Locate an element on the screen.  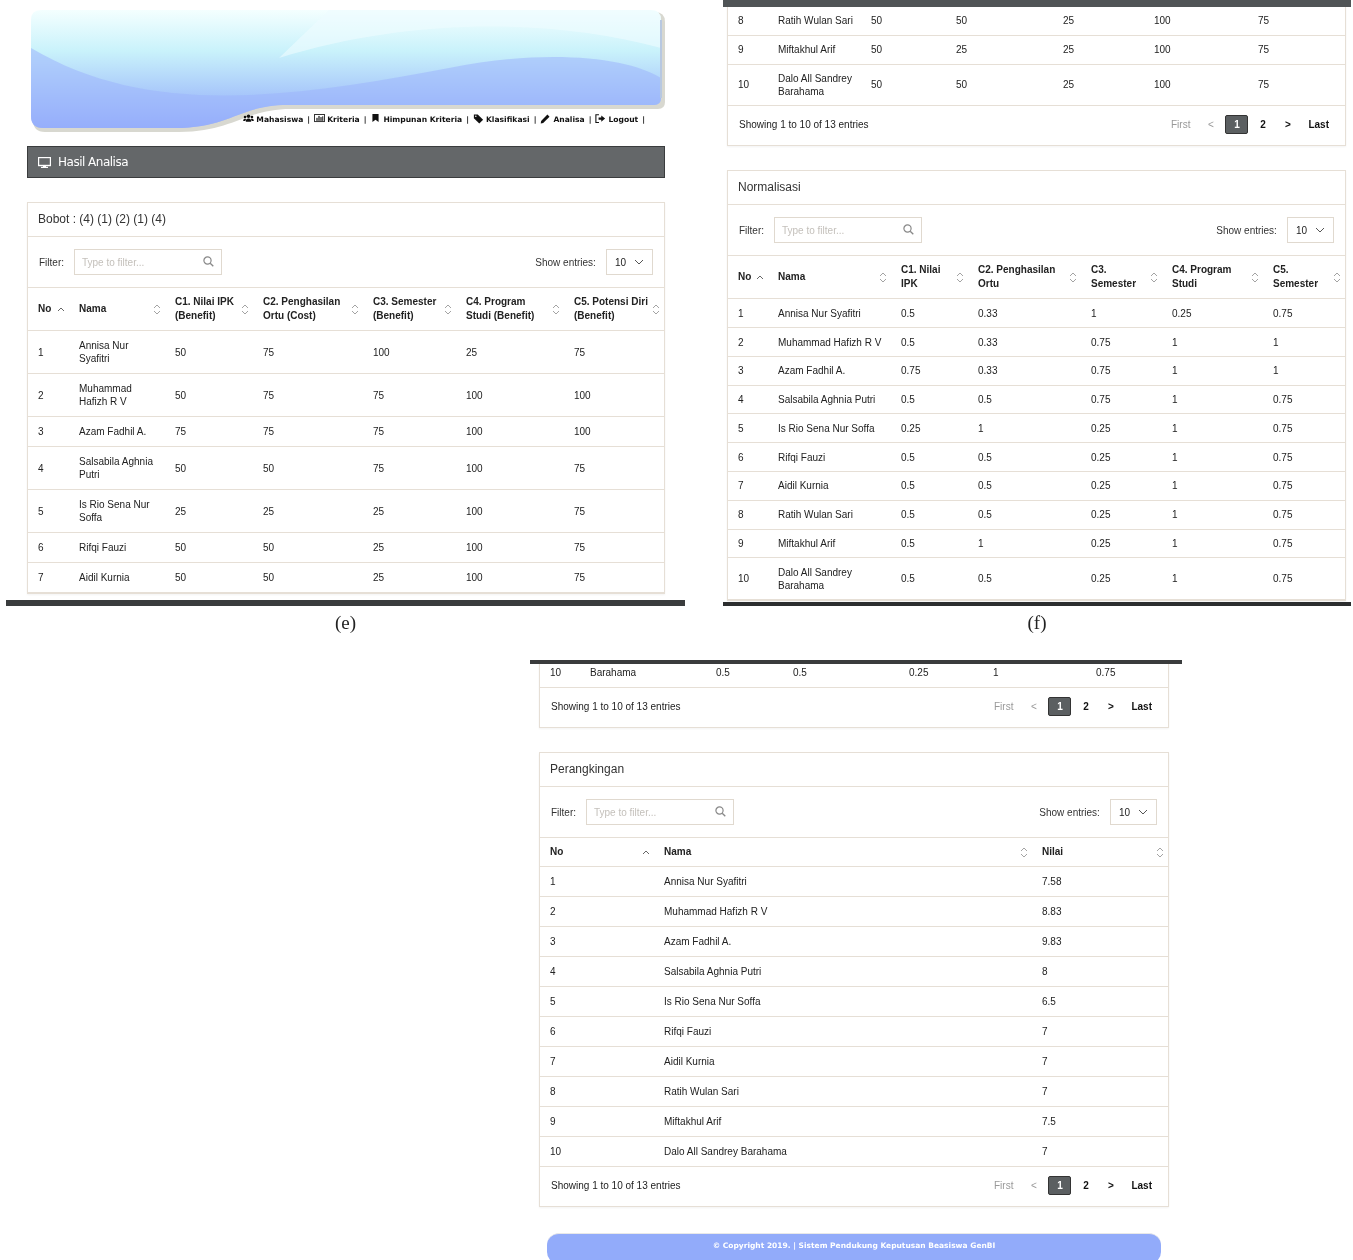
column-header: C1. Nilai IPK is located at coordinates (929, 277).